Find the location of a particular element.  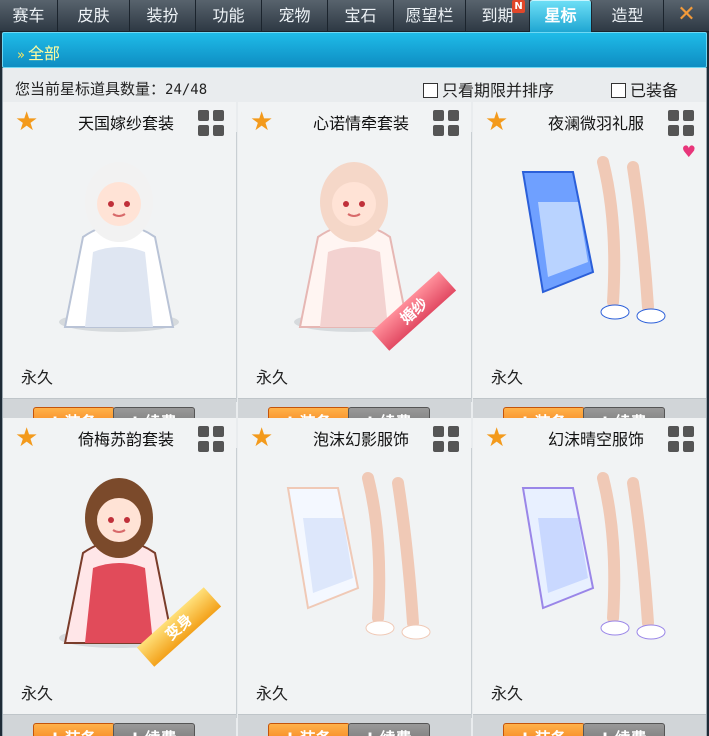

expiry-filter-checkbox: 只看期限并排序 is located at coordinates (488, 89).